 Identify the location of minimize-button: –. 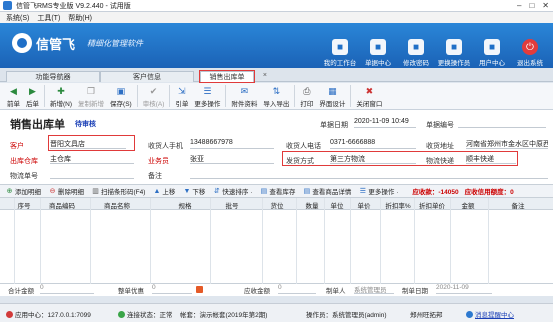
(519, 5).